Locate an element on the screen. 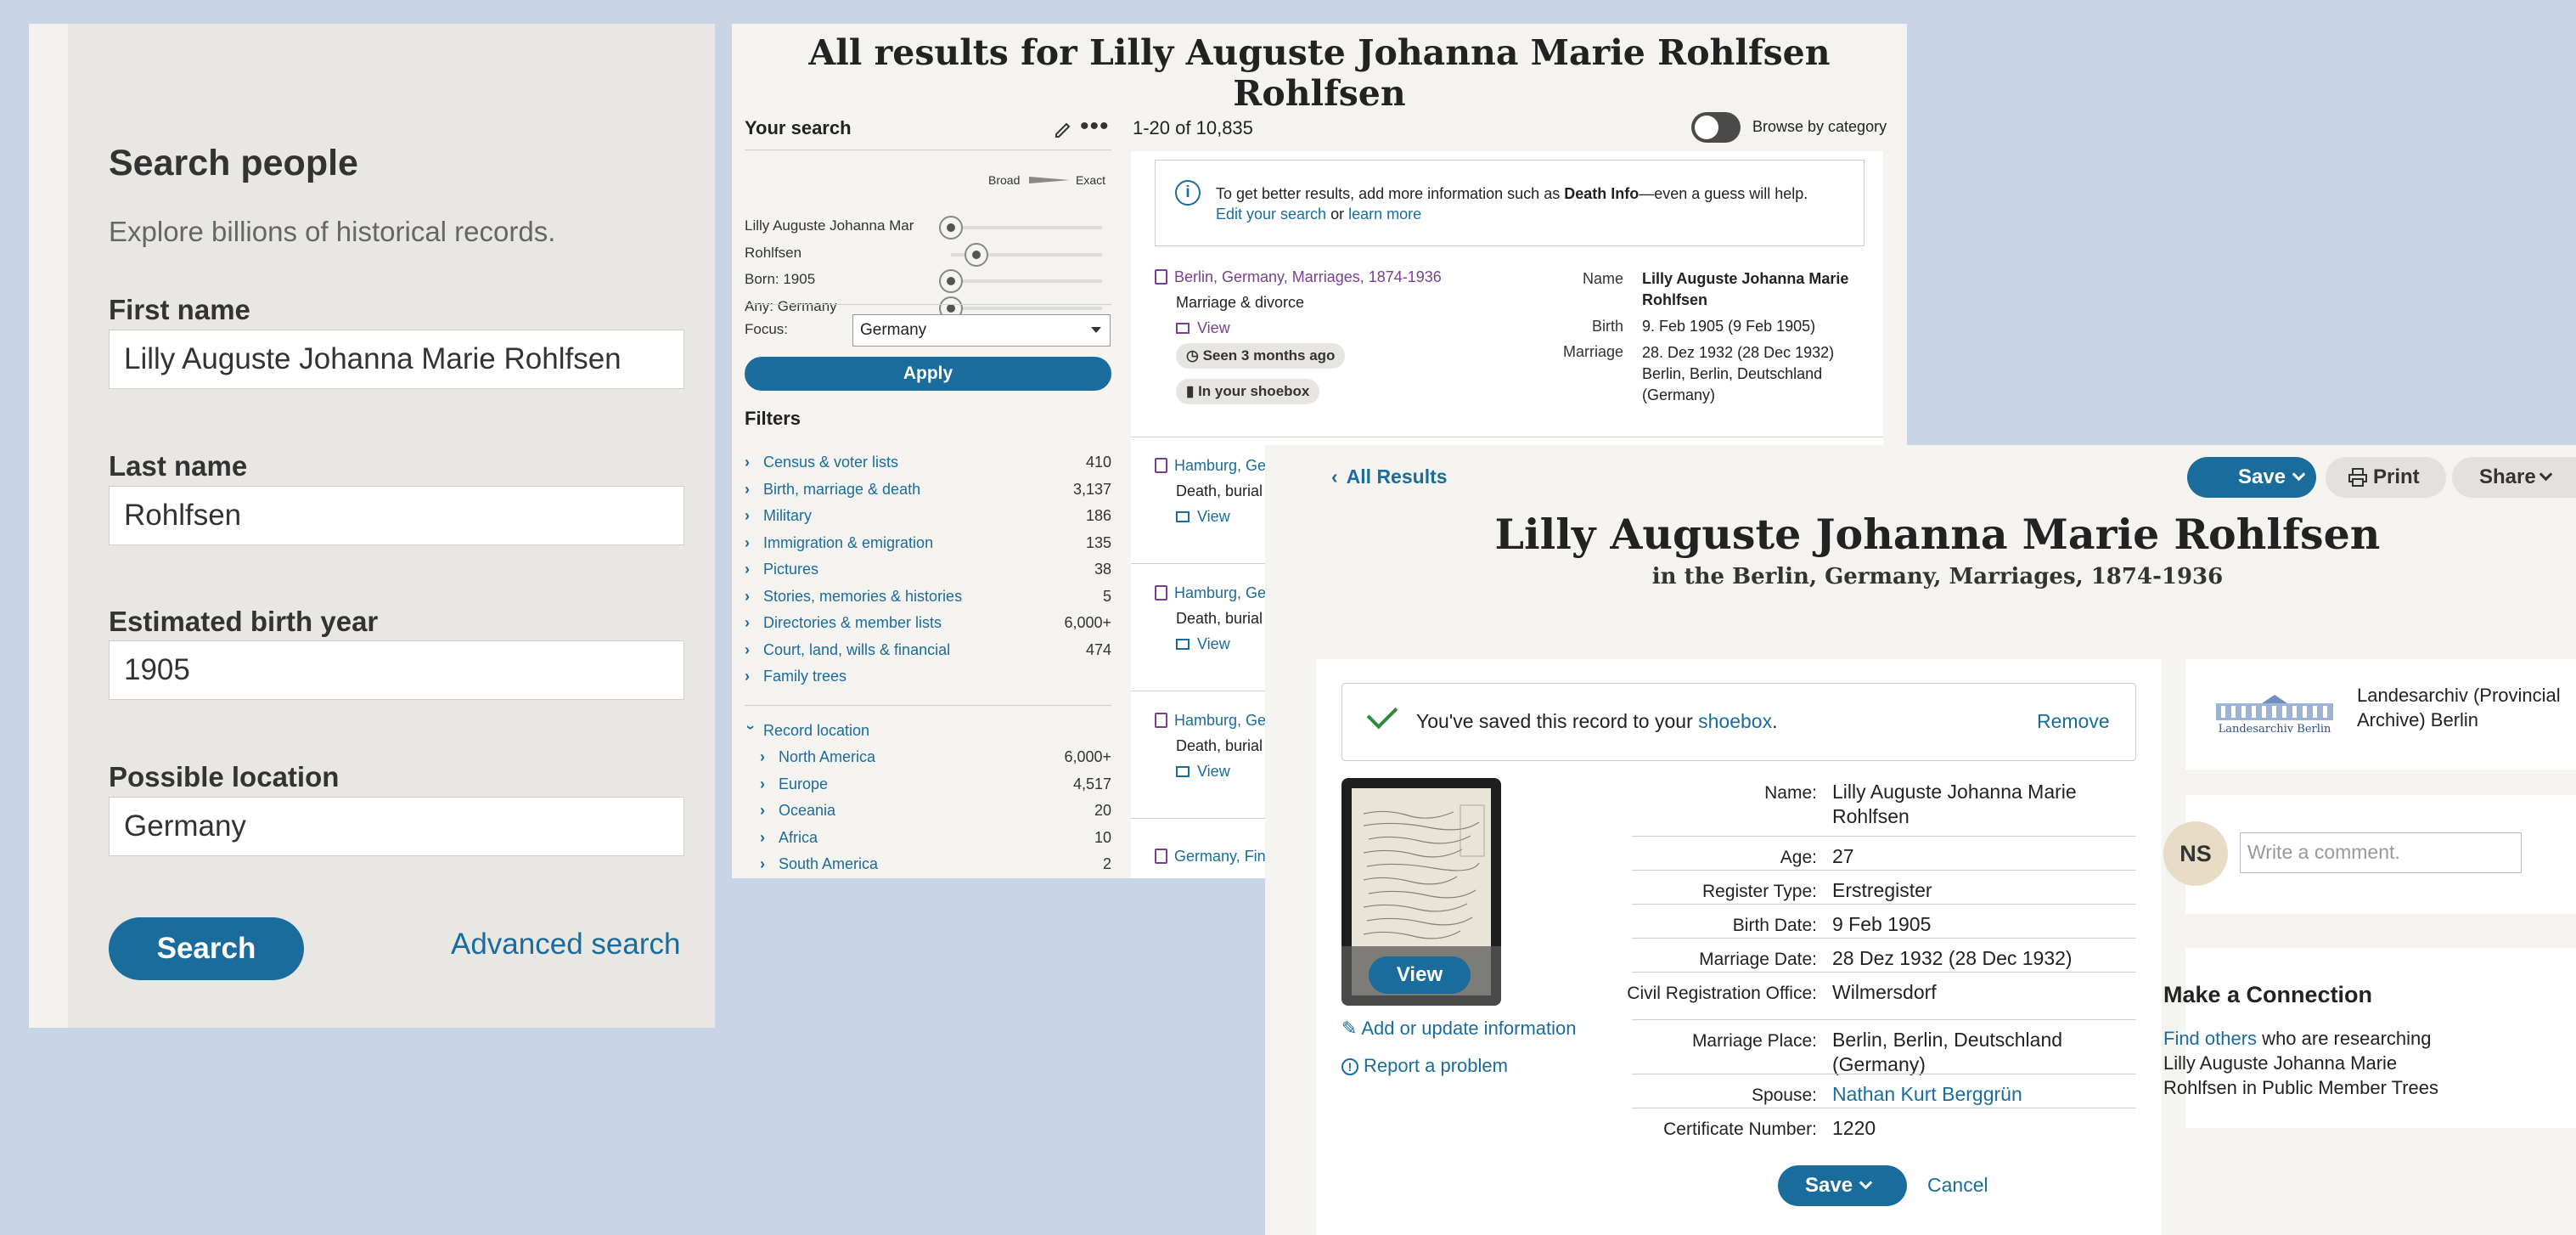 This screenshot has height=1235, width=2576. record-image-thumbnail: View is located at coordinates (1421, 892).